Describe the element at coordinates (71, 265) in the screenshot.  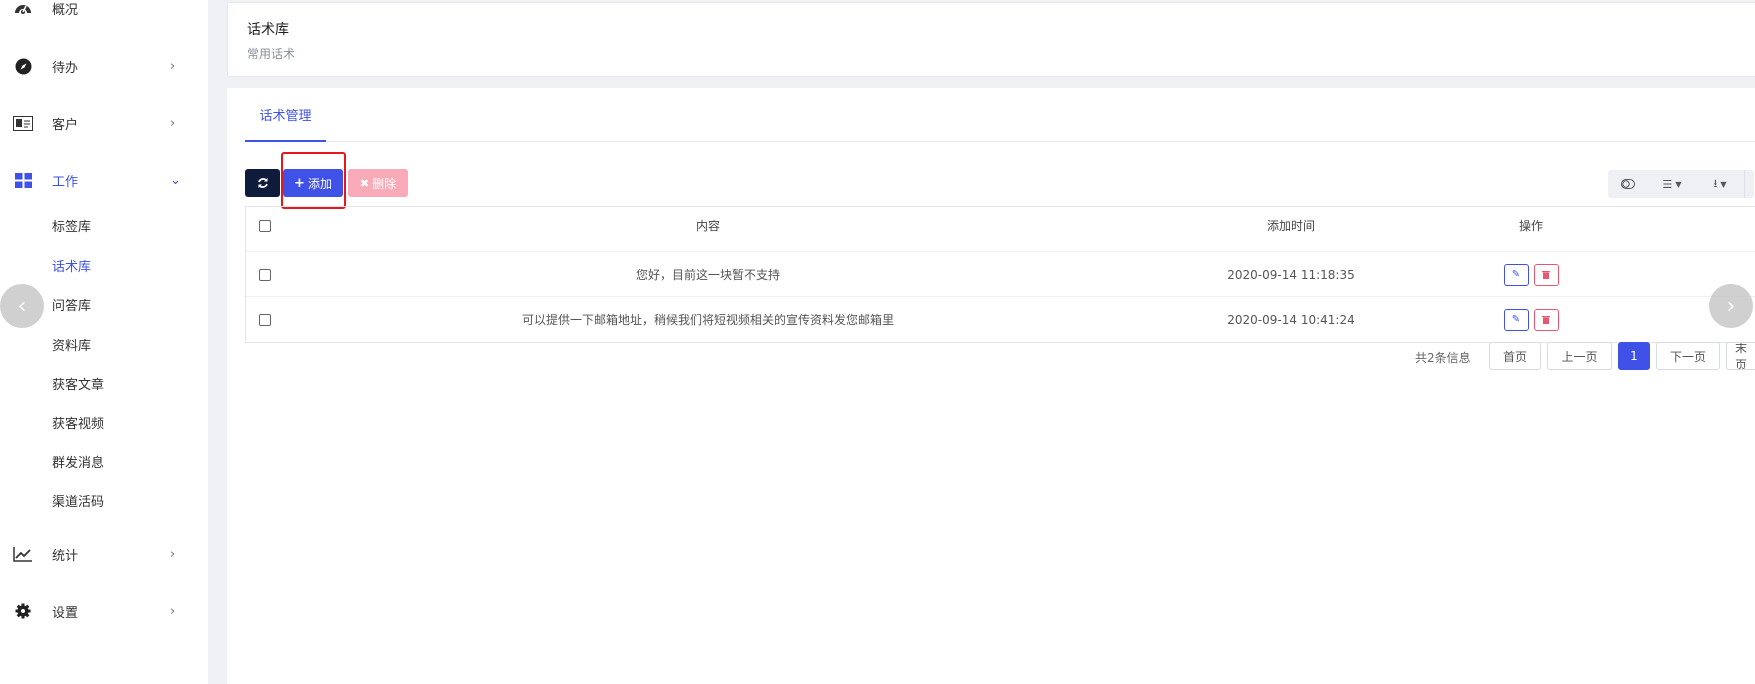
I see `sub-item-scripts: 话术库` at that location.